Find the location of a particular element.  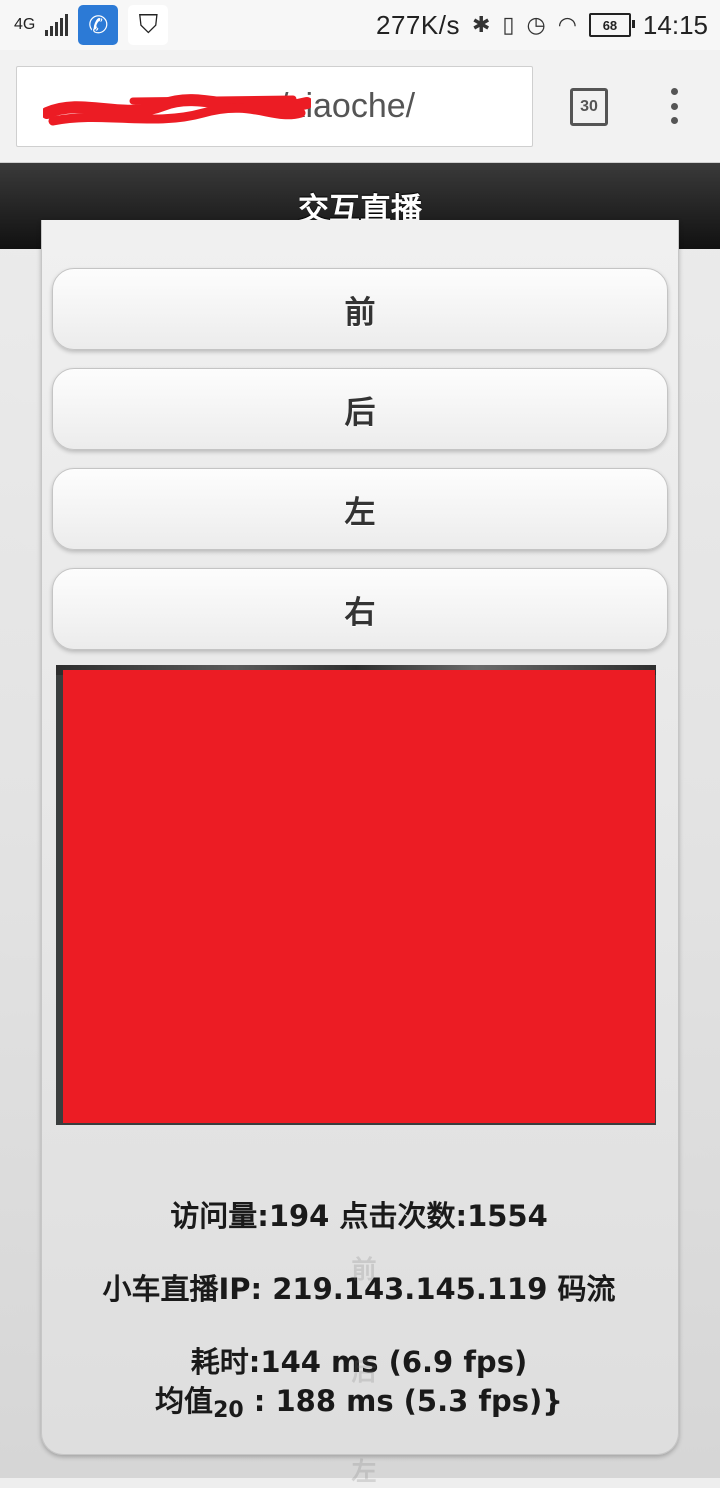

wifi-icon: ◠ is located at coordinates (567, 24).